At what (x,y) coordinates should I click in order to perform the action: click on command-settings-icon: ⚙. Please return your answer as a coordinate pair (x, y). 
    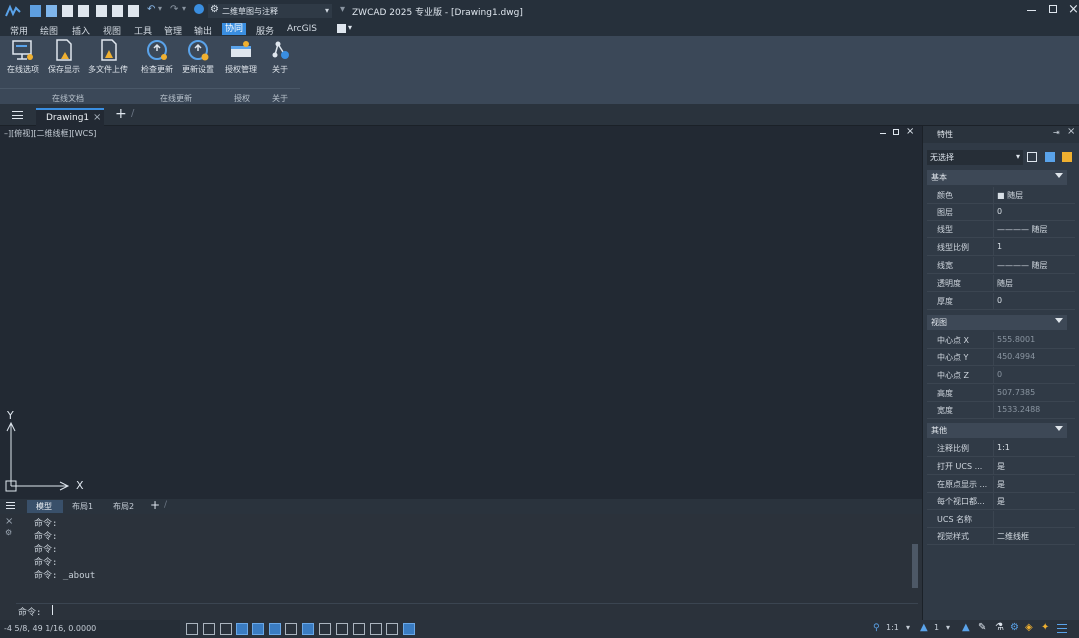
    Looking at the image, I should click on (8, 532).